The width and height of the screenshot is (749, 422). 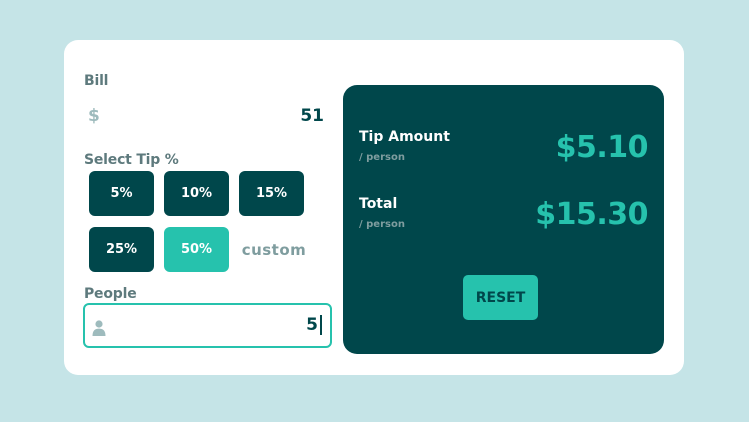 What do you see at coordinates (196, 249) in the screenshot?
I see `tip-button-50: 50%` at bounding box center [196, 249].